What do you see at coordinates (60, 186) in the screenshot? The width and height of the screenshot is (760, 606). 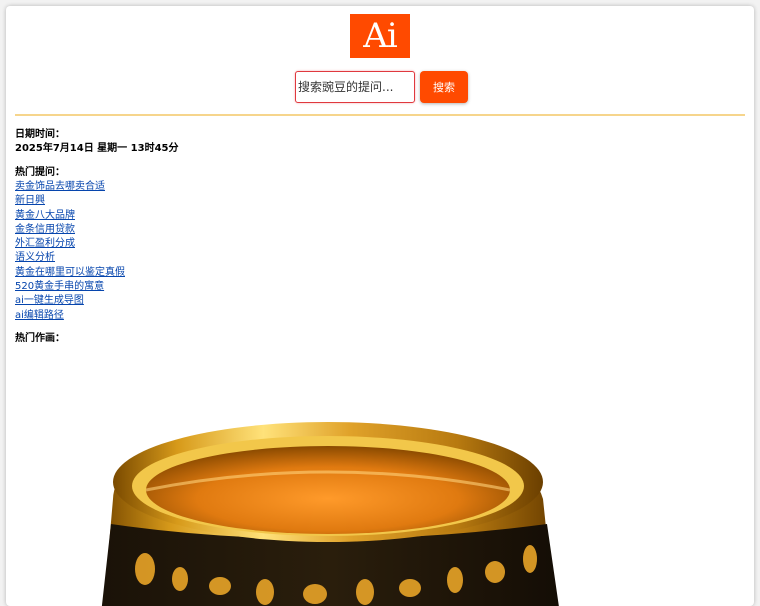 I see `hot-question-link: 卖金饰品去哪卖合适` at bounding box center [60, 186].